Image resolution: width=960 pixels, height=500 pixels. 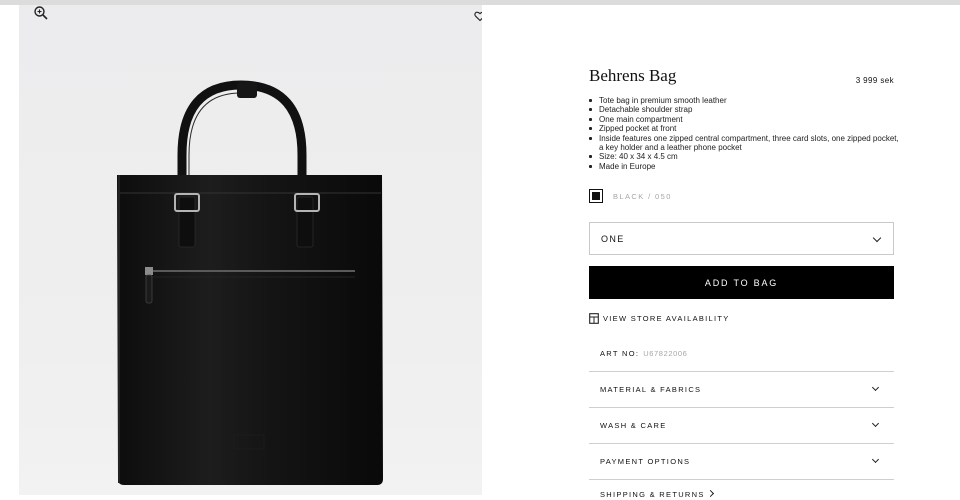 What do you see at coordinates (620, 353) in the screenshot?
I see `article-number-label: ART NO:` at bounding box center [620, 353].